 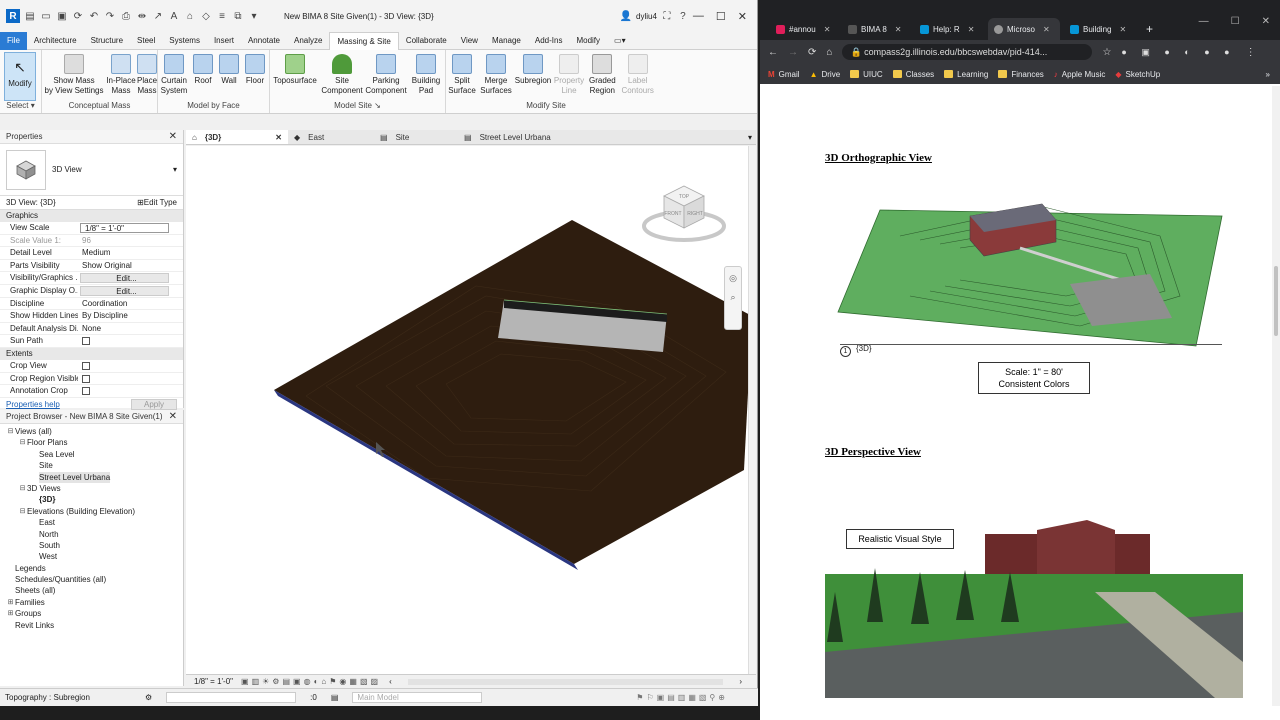 What do you see at coordinates (213, 681) in the screenshot?
I see `view-scale-control: 1/8" = 1'-0"` at bounding box center [213, 681].